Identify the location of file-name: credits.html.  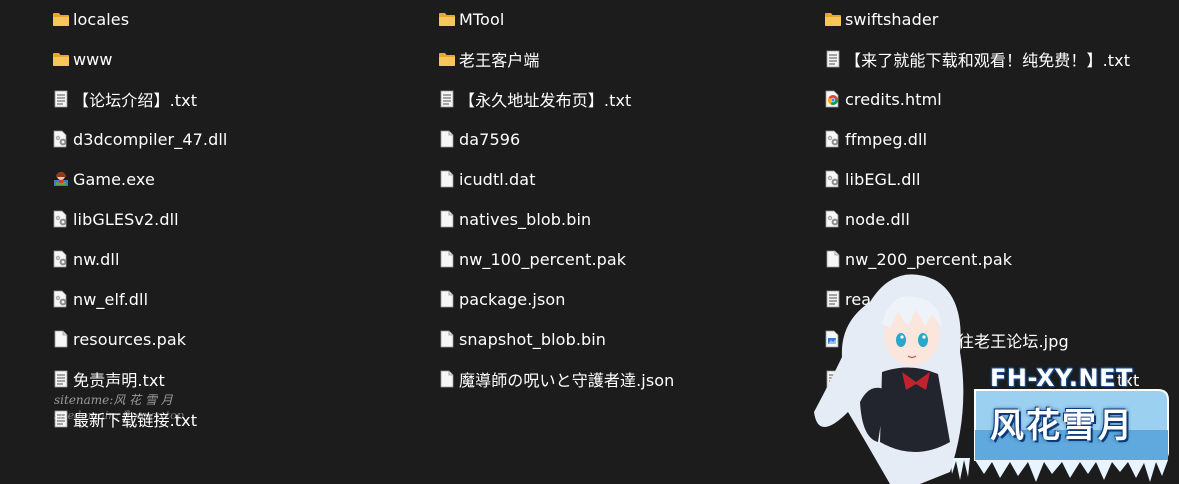
(893, 99).